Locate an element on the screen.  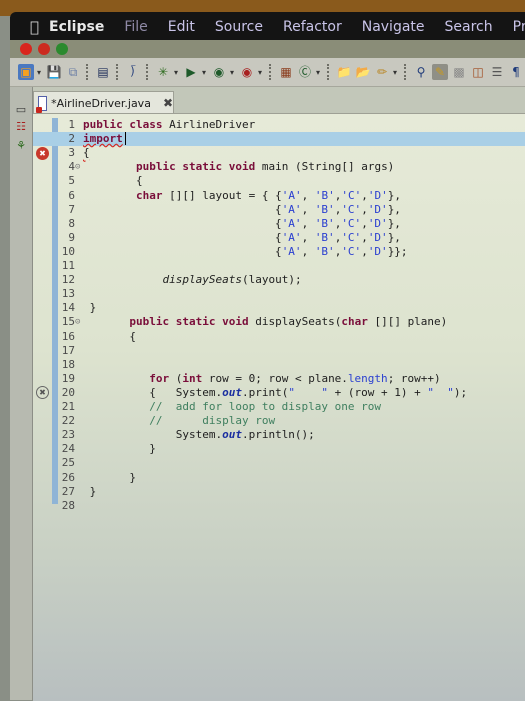
window-titlebar is located at coordinates (267, 49).